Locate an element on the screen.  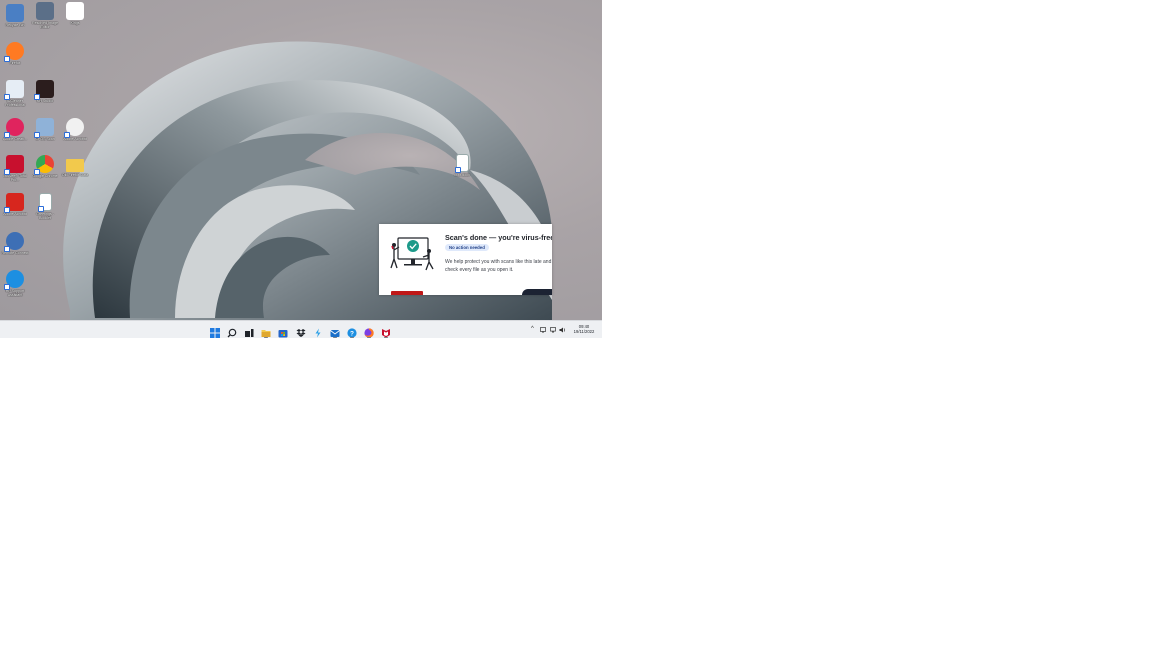
toast-action-button is located at coordinates (537, 292).